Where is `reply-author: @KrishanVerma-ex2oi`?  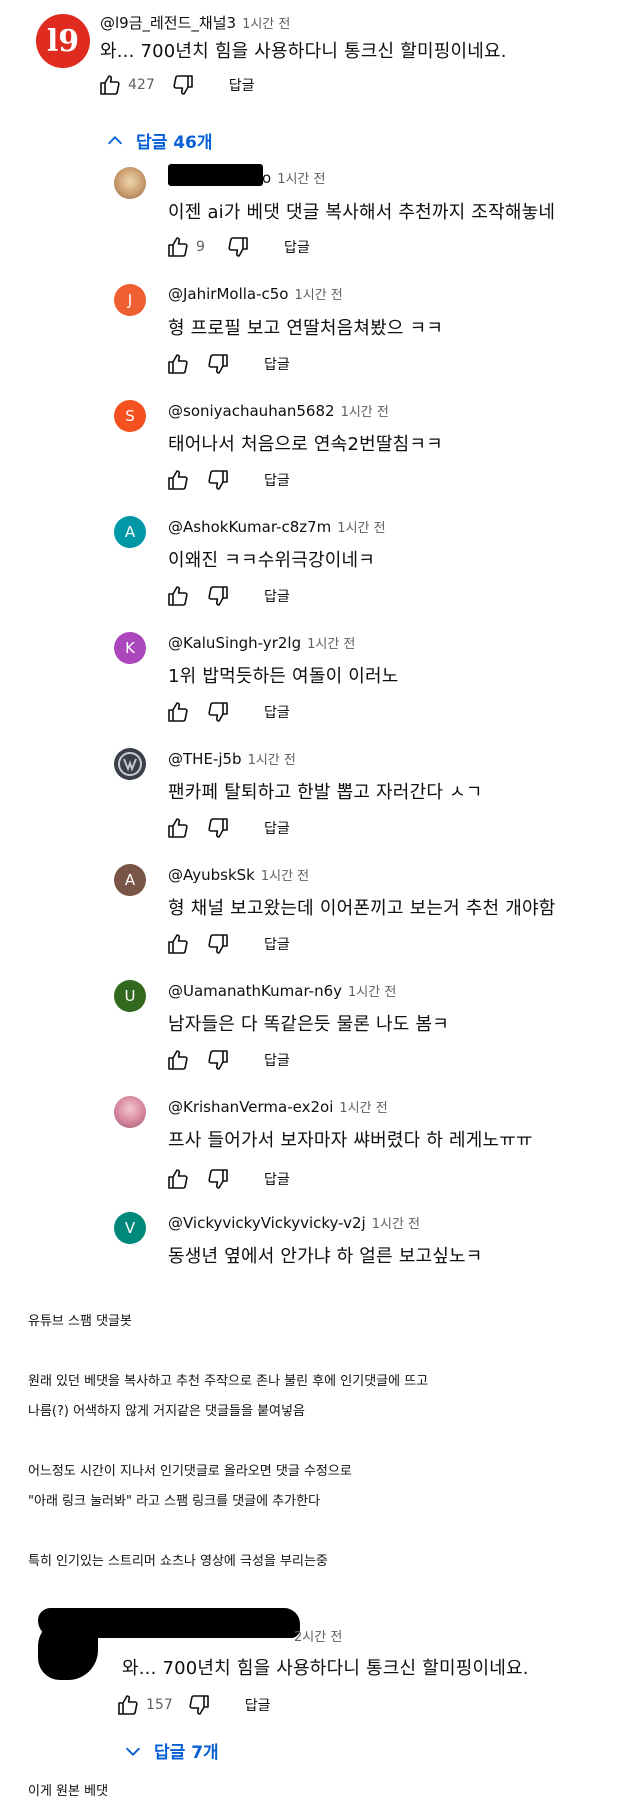
reply-author: @KrishanVerma-ex2oi is located at coordinates (250, 1107).